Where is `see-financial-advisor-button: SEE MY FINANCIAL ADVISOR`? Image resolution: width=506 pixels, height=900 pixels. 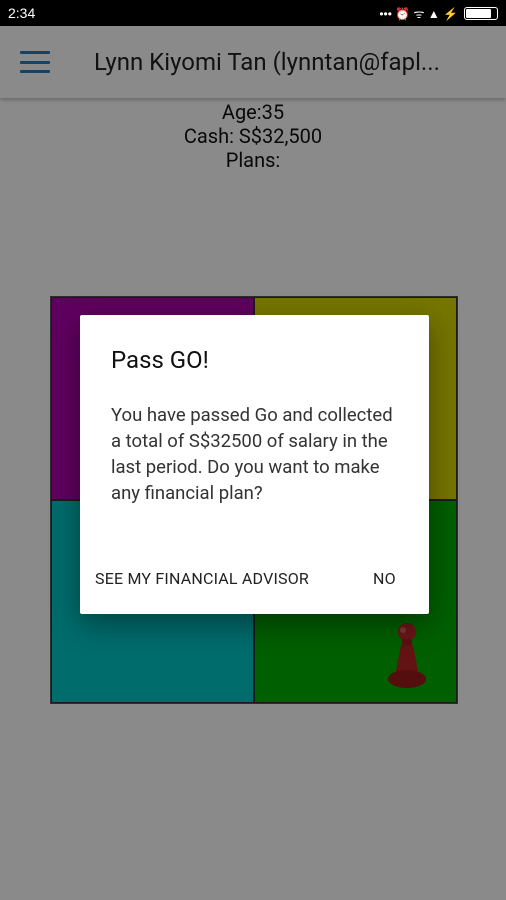 see-financial-advisor-button: SEE MY FINANCIAL ADVISOR is located at coordinates (202, 578).